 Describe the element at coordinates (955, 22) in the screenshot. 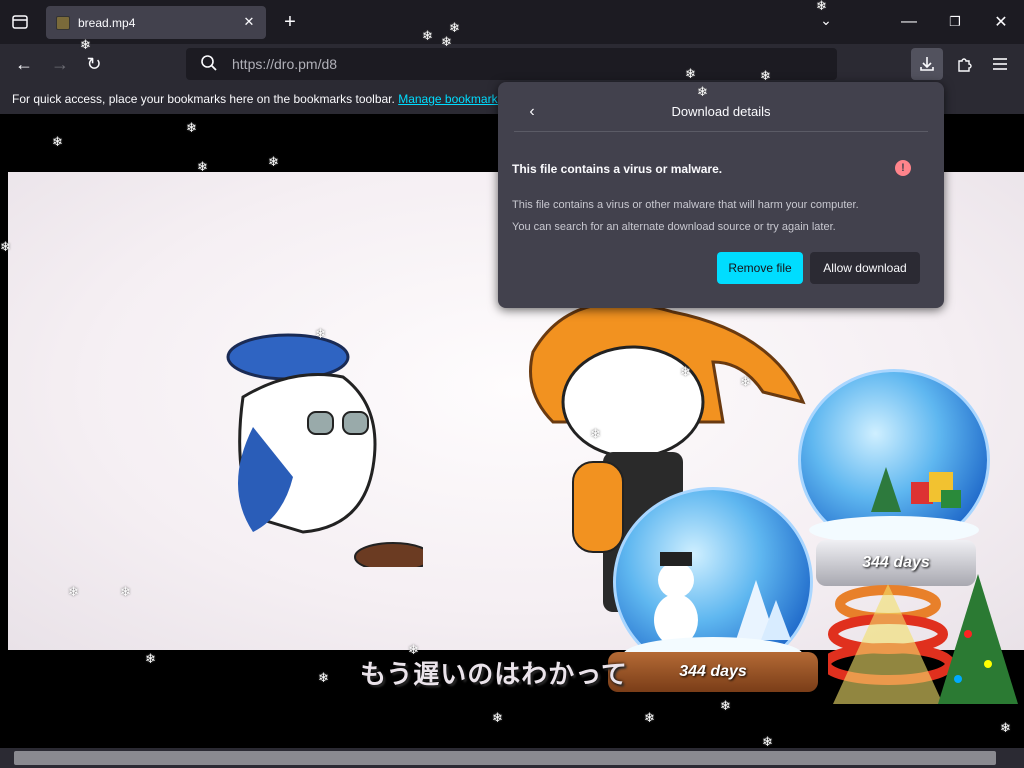

I see `restore-icon: ❐` at that location.